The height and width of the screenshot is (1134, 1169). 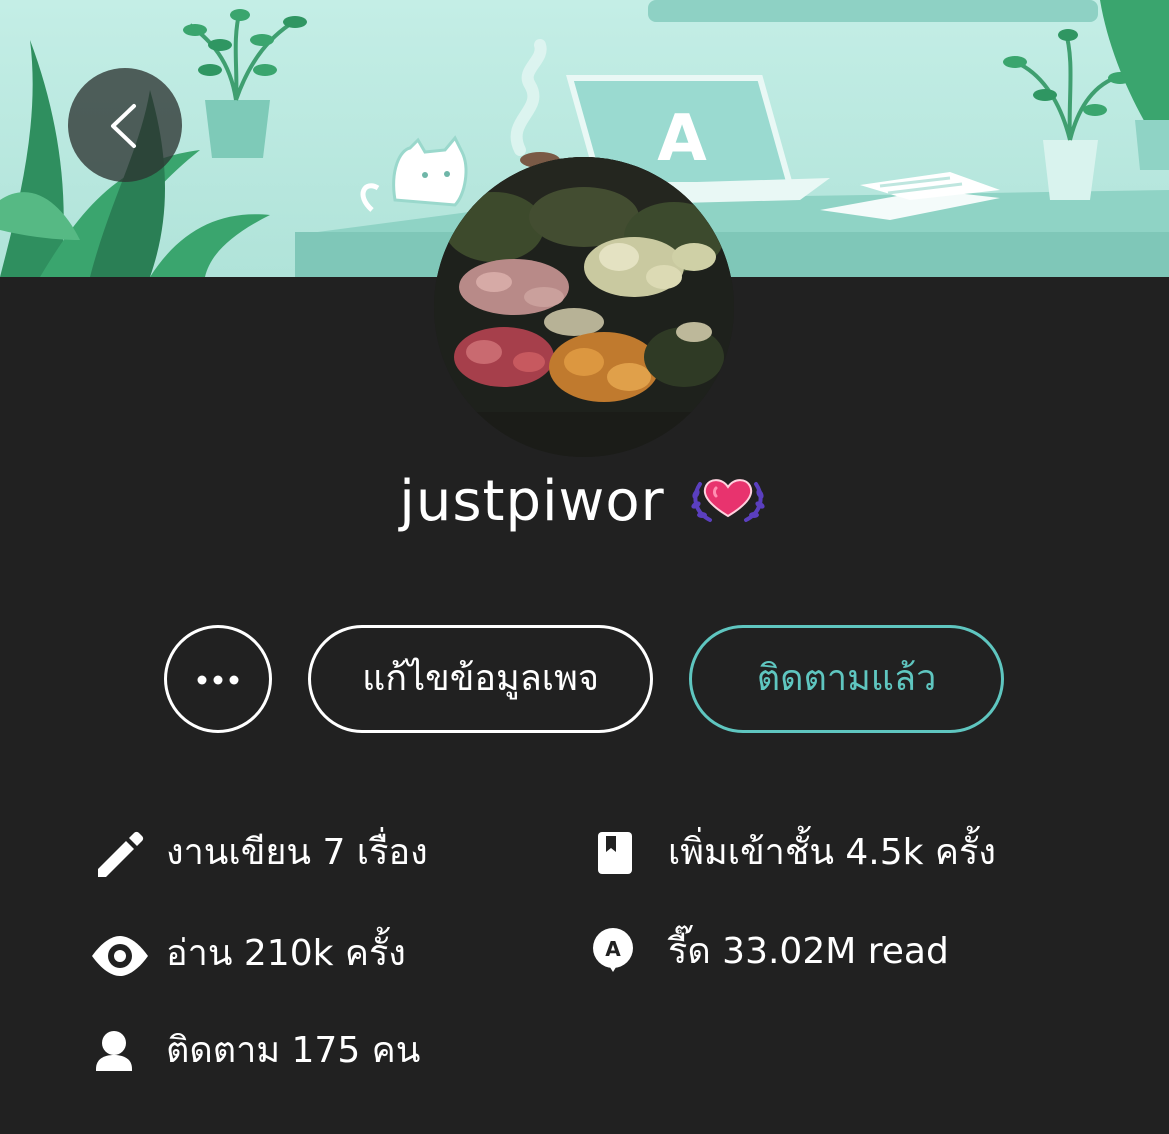 I want to click on avatar-flowers-image, so click(x=584, y=307).